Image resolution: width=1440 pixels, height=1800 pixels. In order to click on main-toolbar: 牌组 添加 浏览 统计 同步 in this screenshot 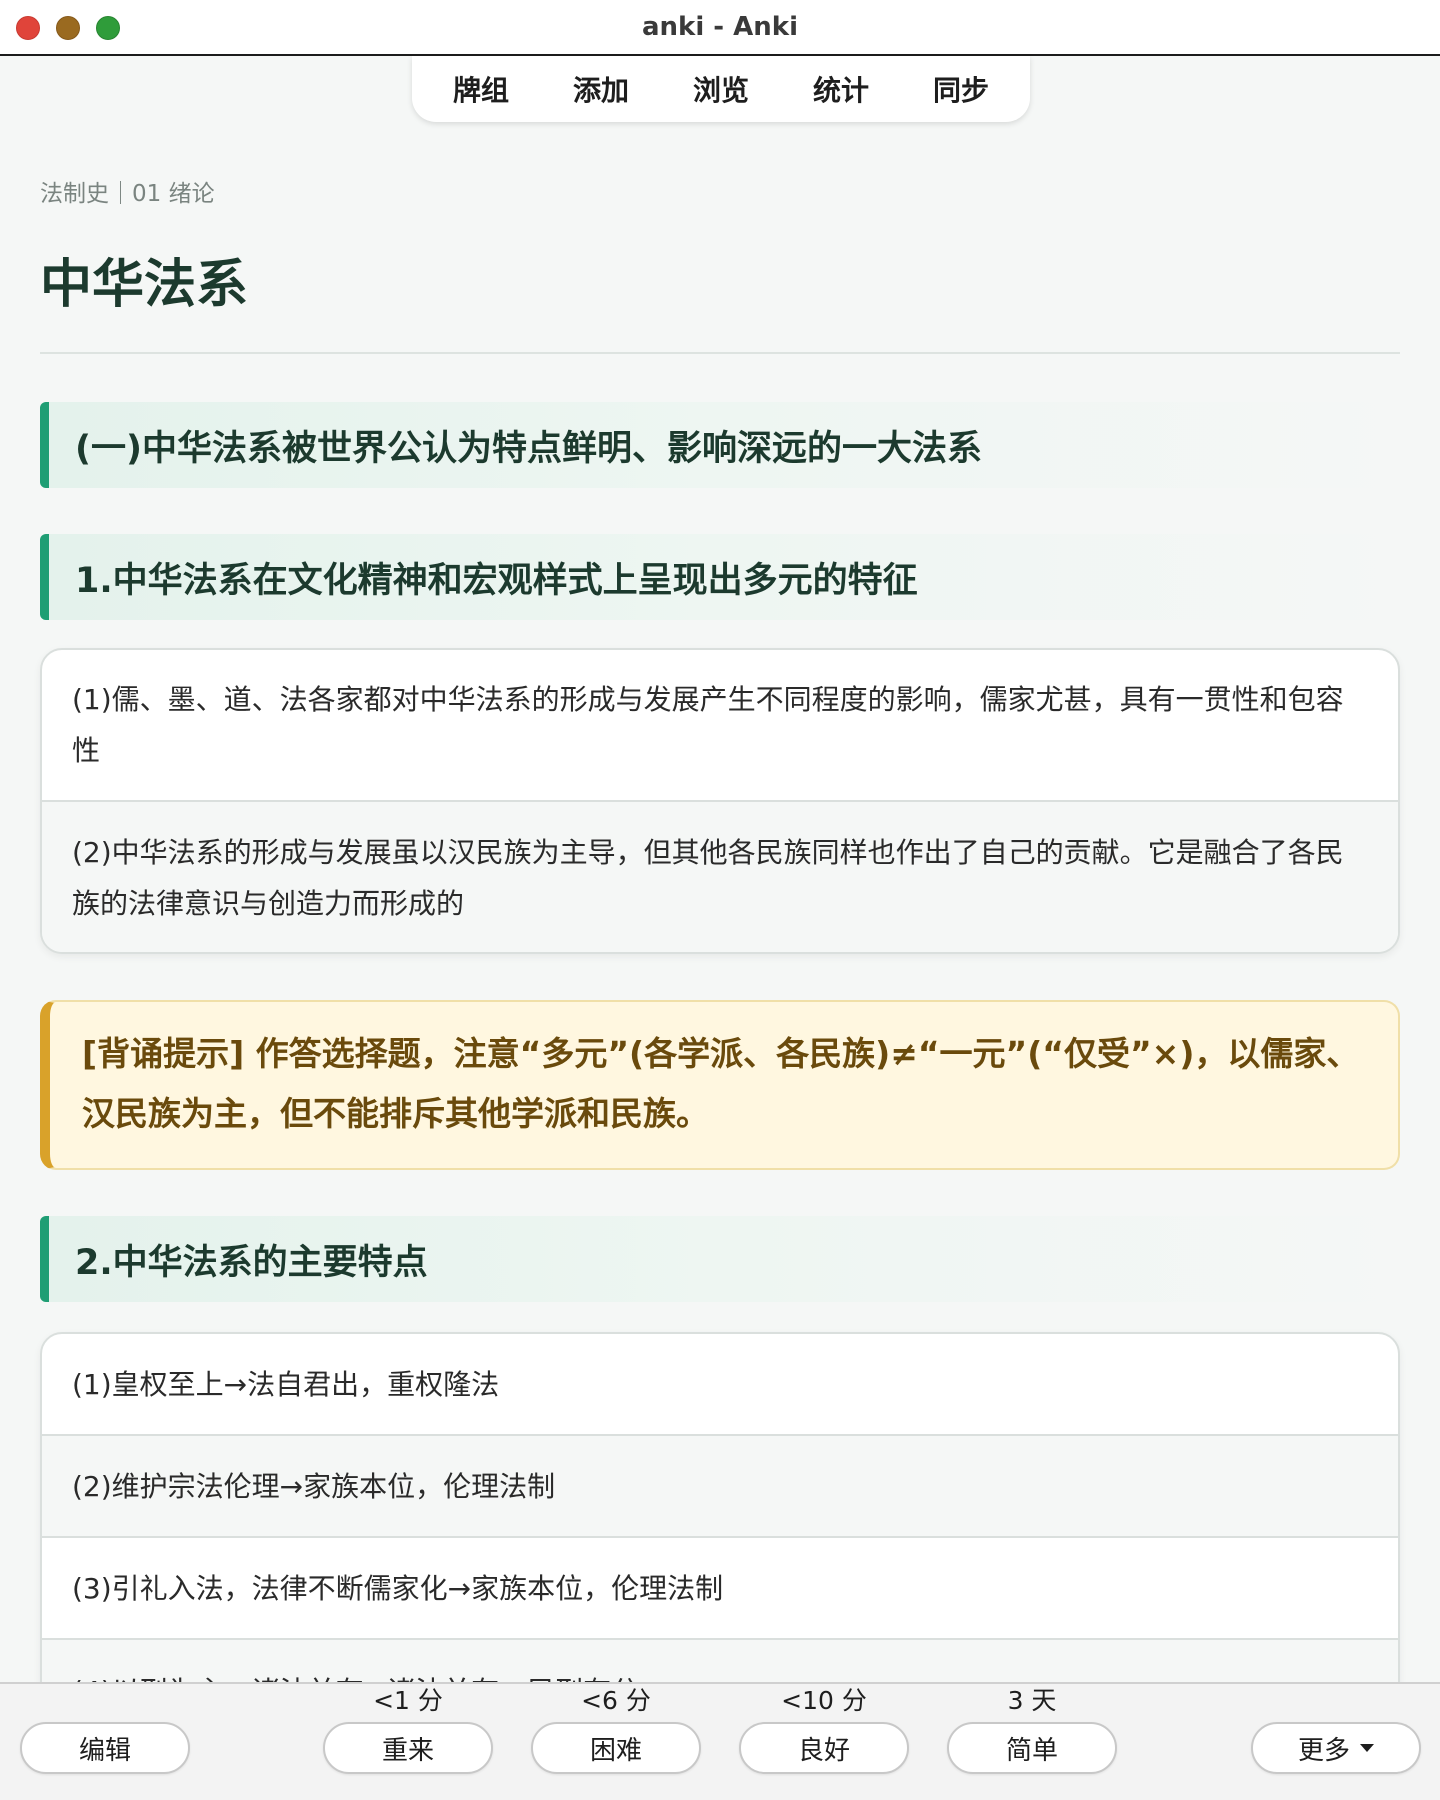, I will do `click(721, 89)`.